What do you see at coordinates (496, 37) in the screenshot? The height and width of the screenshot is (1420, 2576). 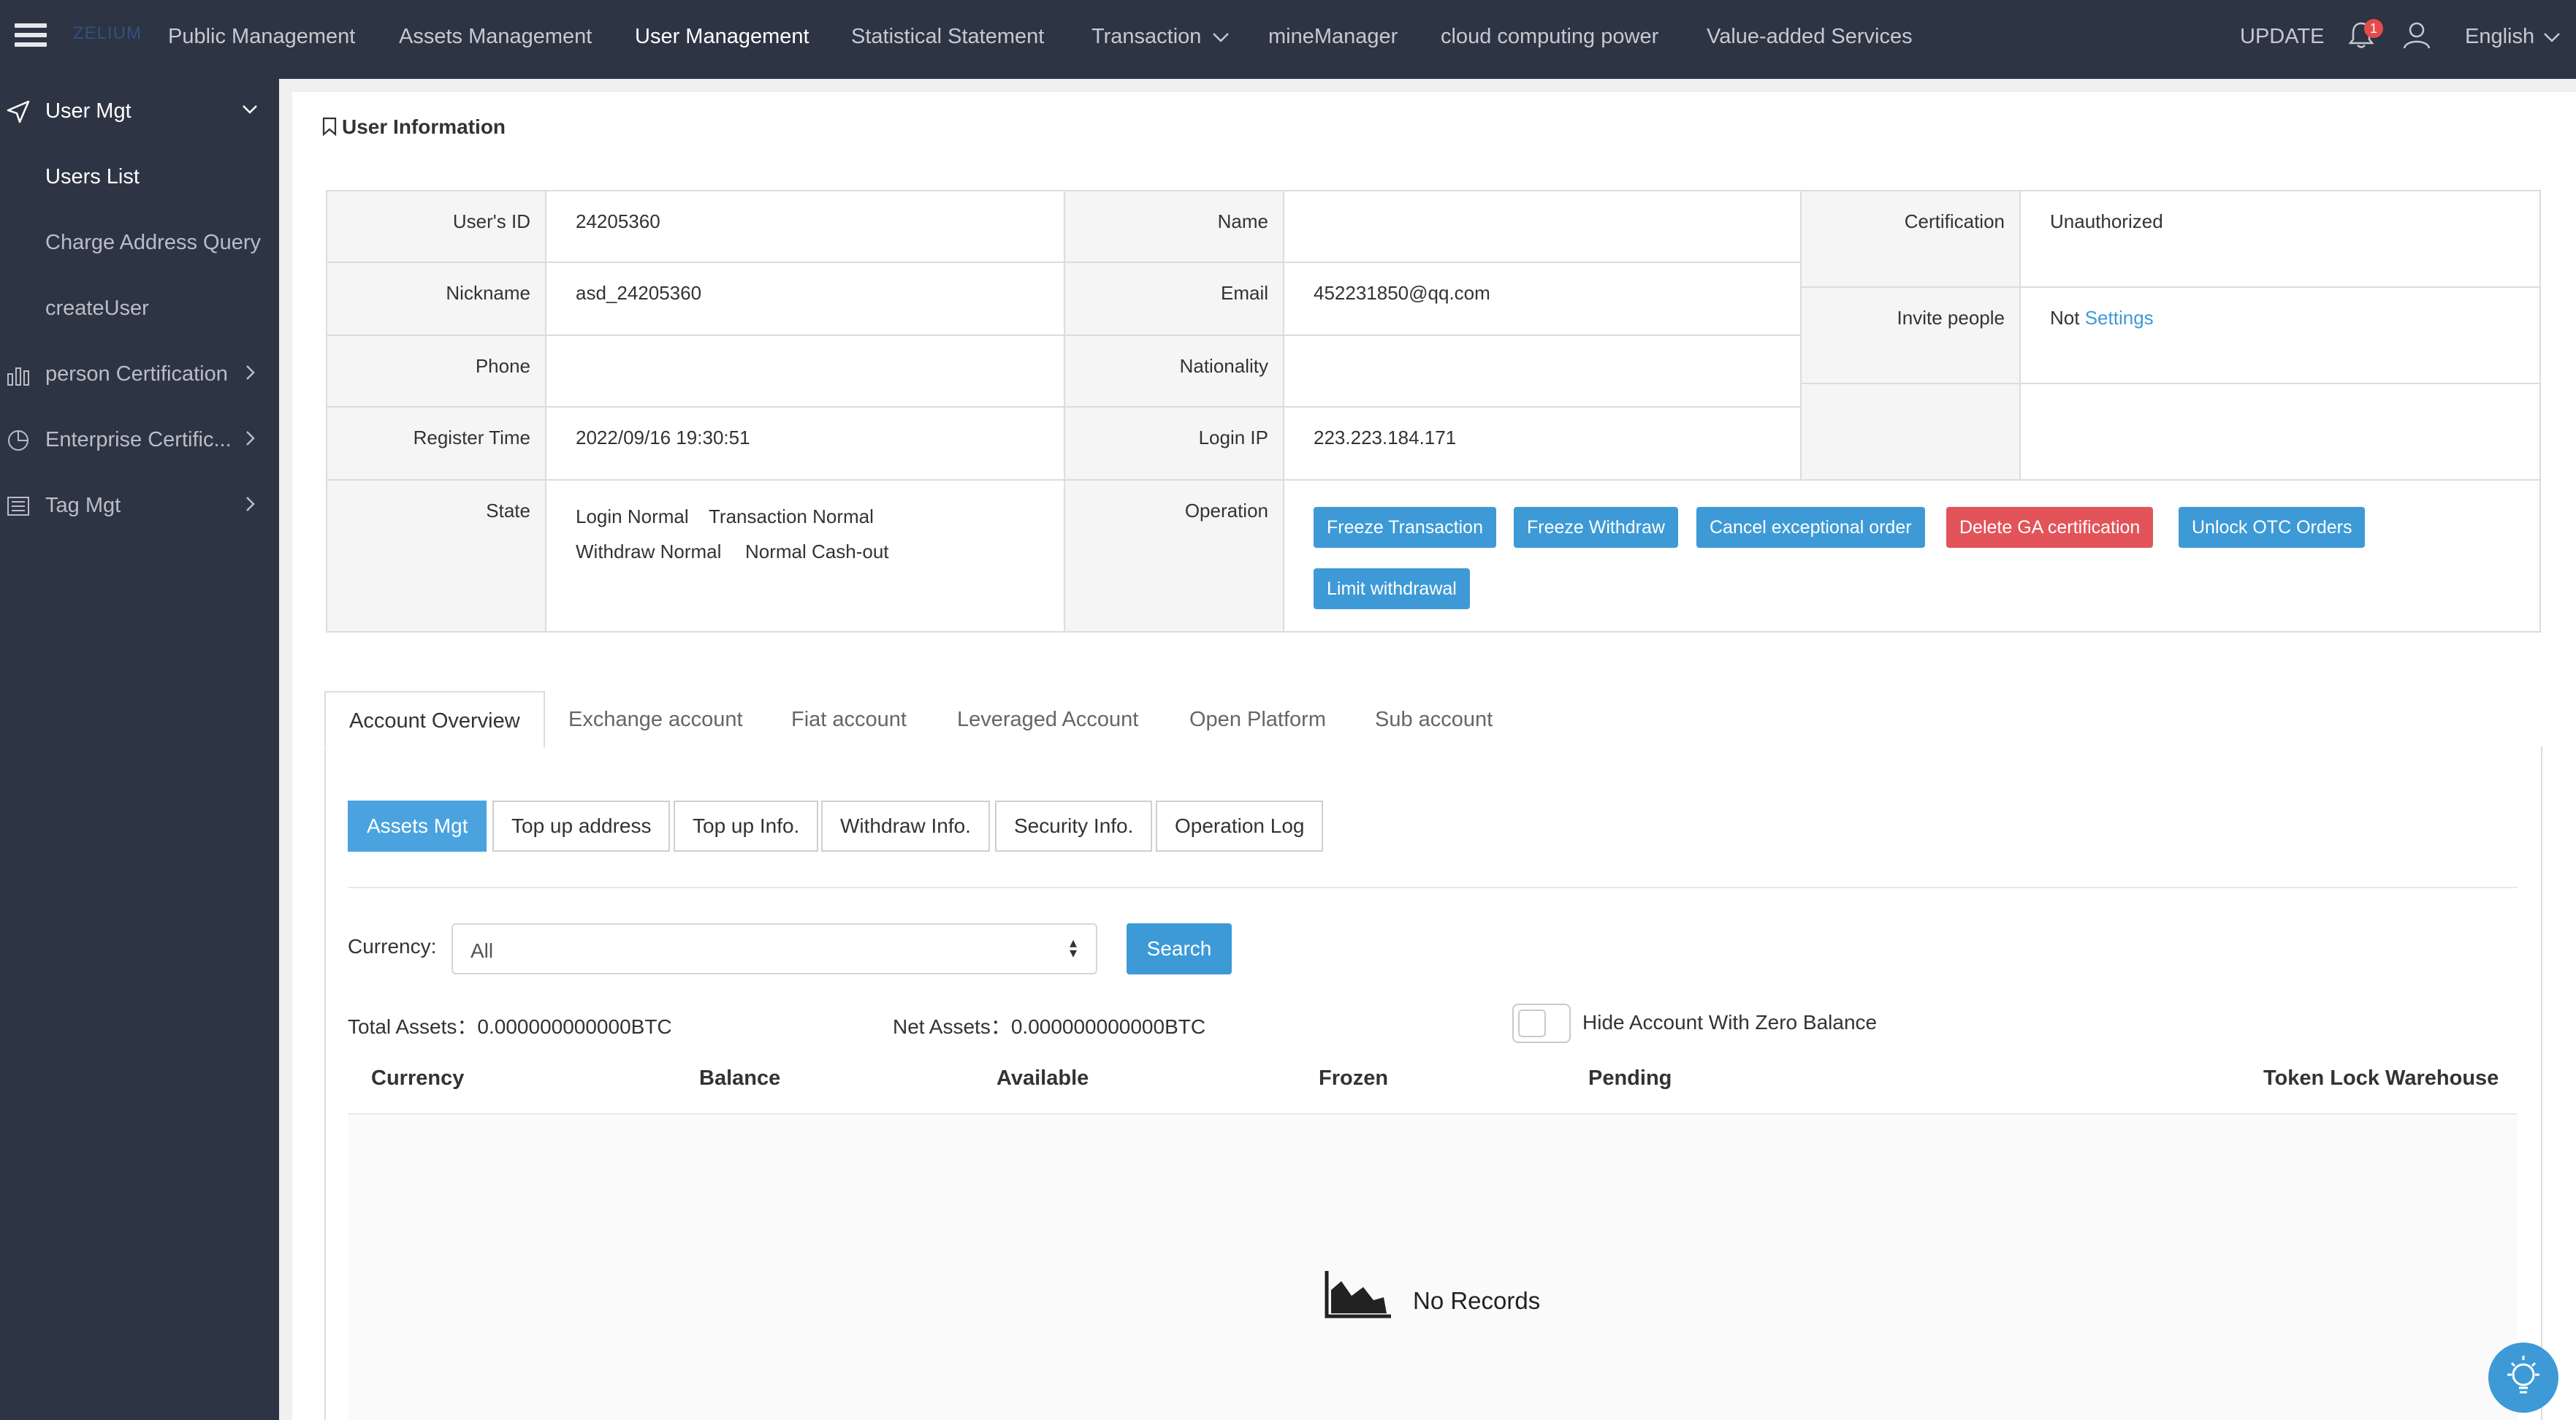 I see `nav-assets-management: Assets Management` at bounding box center [496, 37].